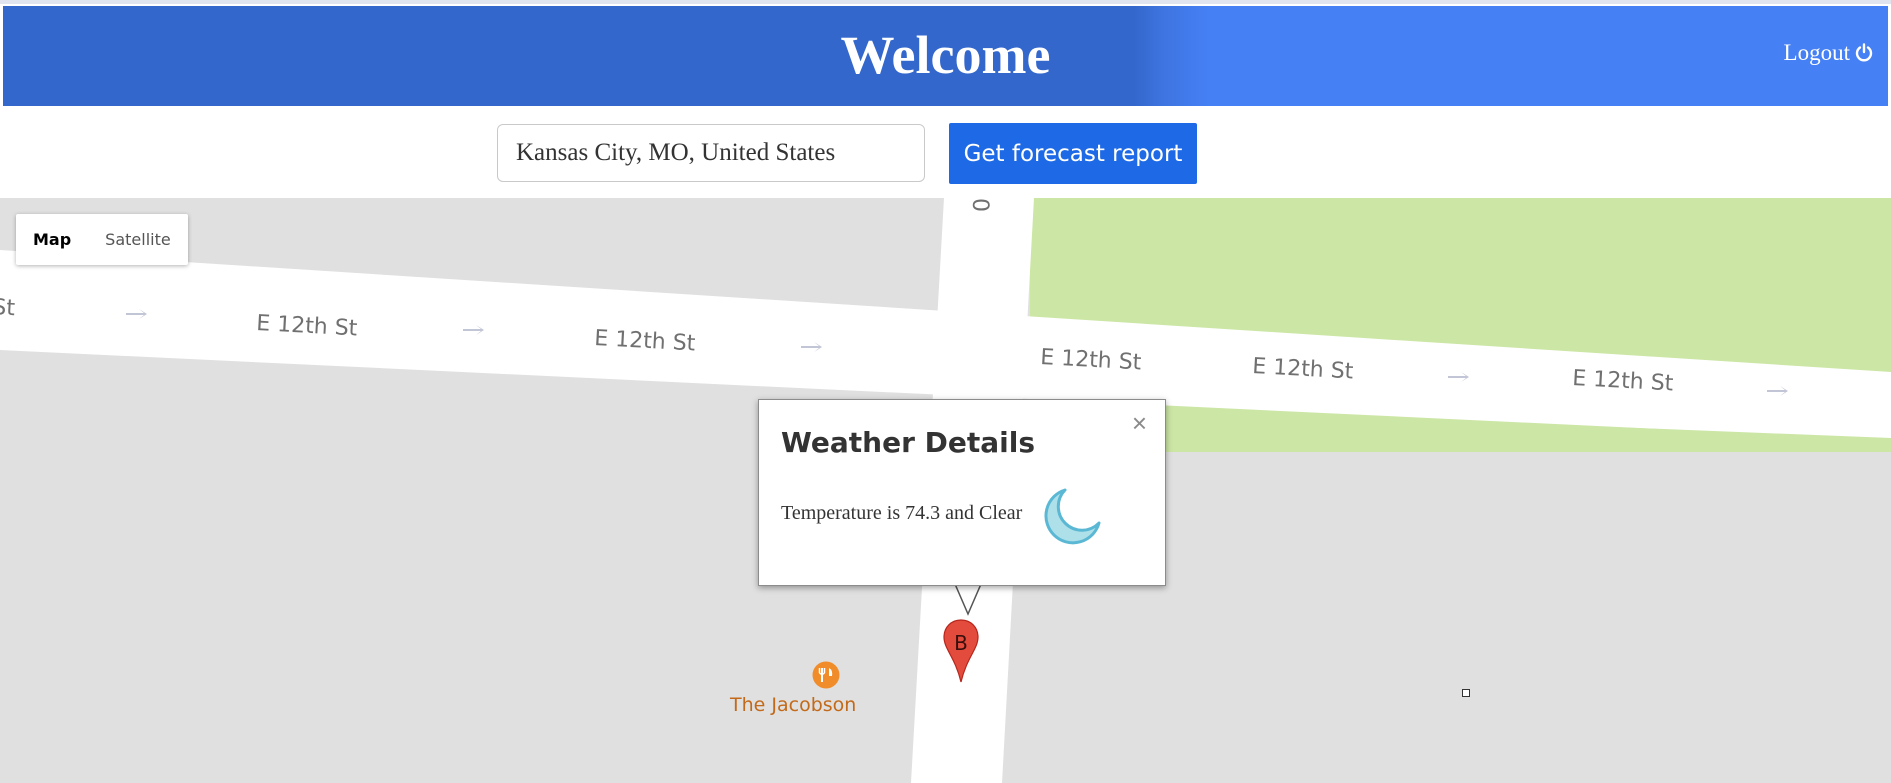 Image resolution: width=1891 pixels, height=783 pixels. What do you see at coordinates (1072, 516) in the screenshot?
I see `moon-icon` at bounding box center [1072, 516].